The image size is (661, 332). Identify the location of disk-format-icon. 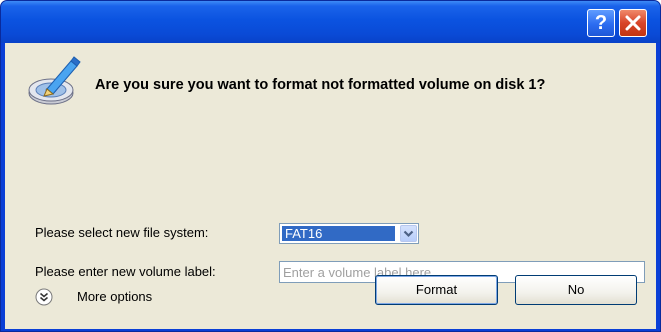
(54, 80).